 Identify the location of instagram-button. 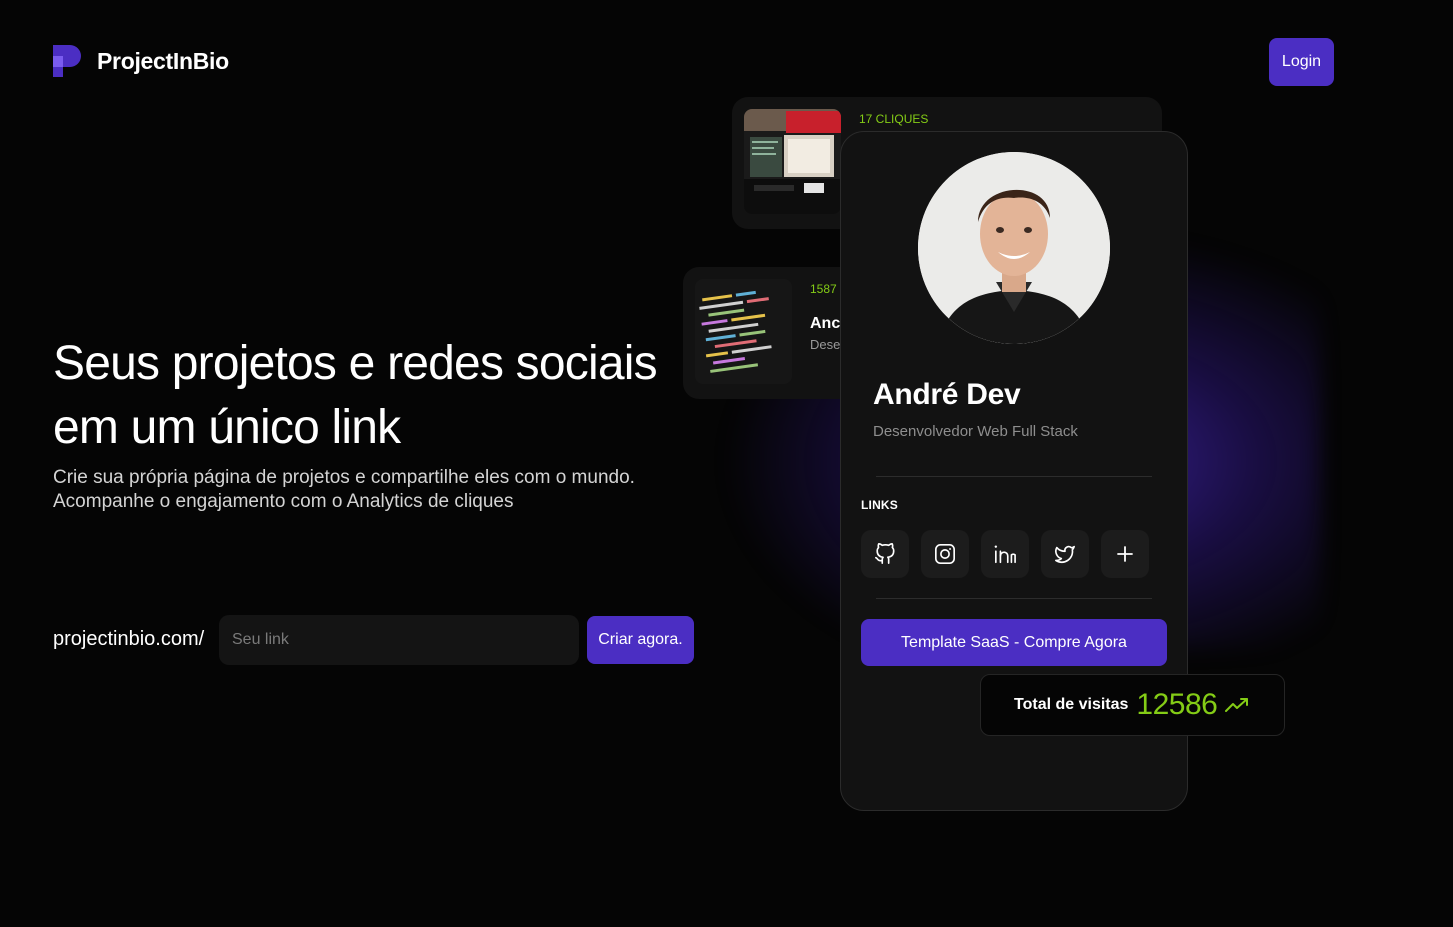
(945, 554).